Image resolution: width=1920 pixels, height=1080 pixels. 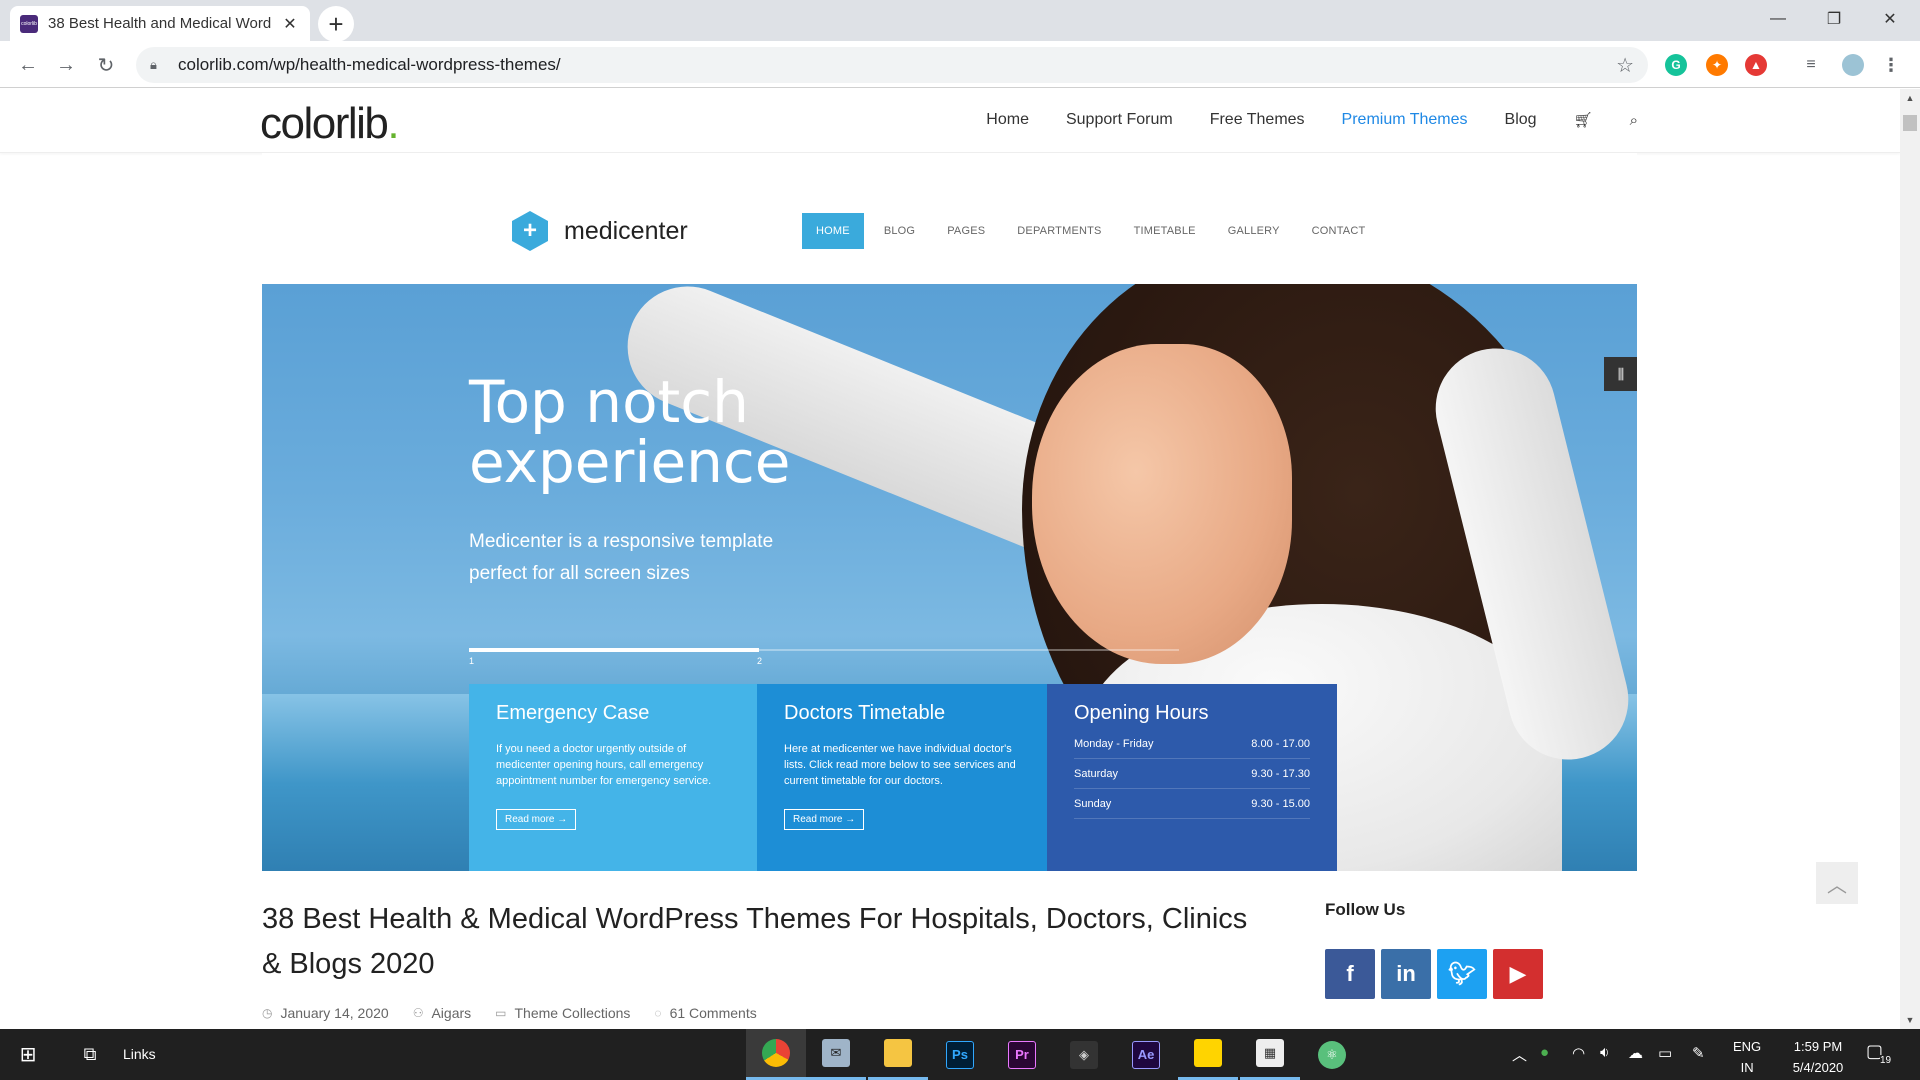 I want to click on tab-close-icon: ✕, so click(x=290, y=24).